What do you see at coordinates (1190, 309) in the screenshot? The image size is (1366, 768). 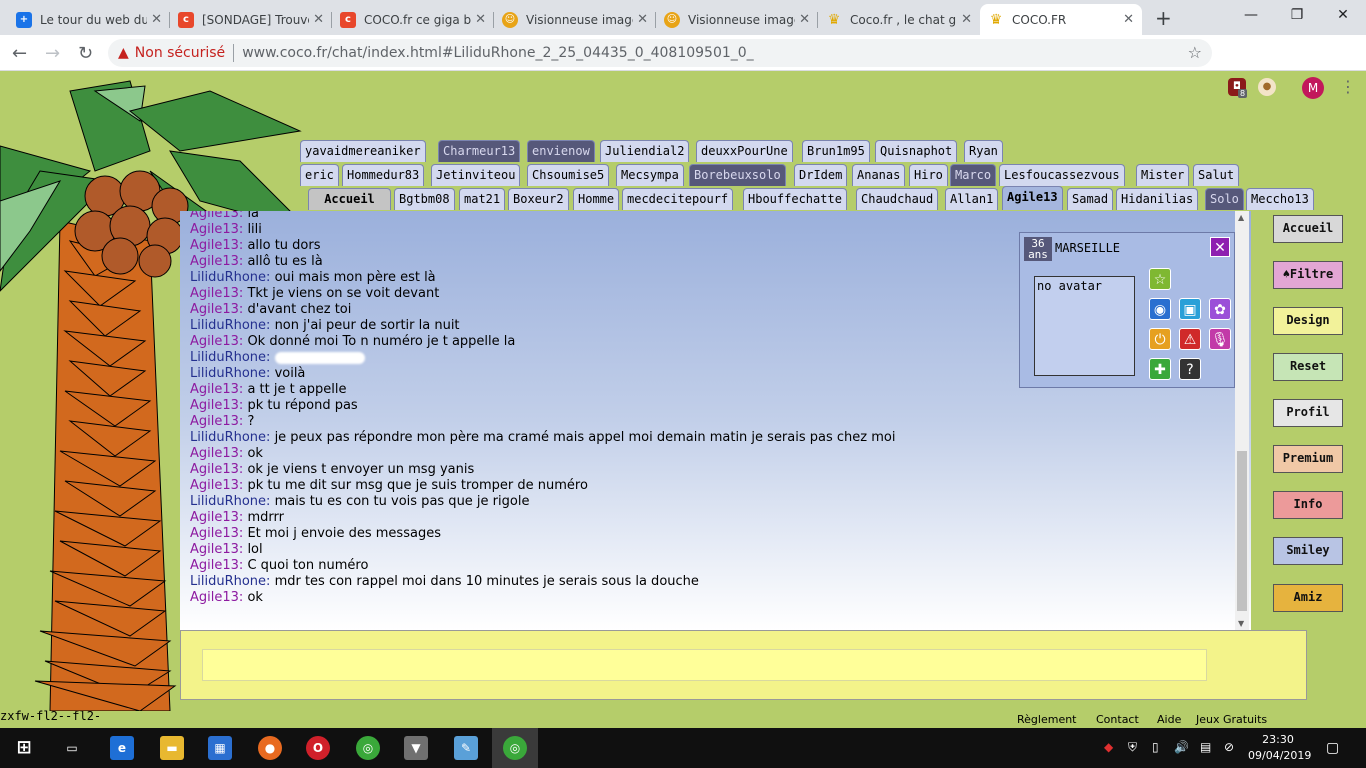 I see `pc-link-icon: ▣` at bounding box center [1190, 309].